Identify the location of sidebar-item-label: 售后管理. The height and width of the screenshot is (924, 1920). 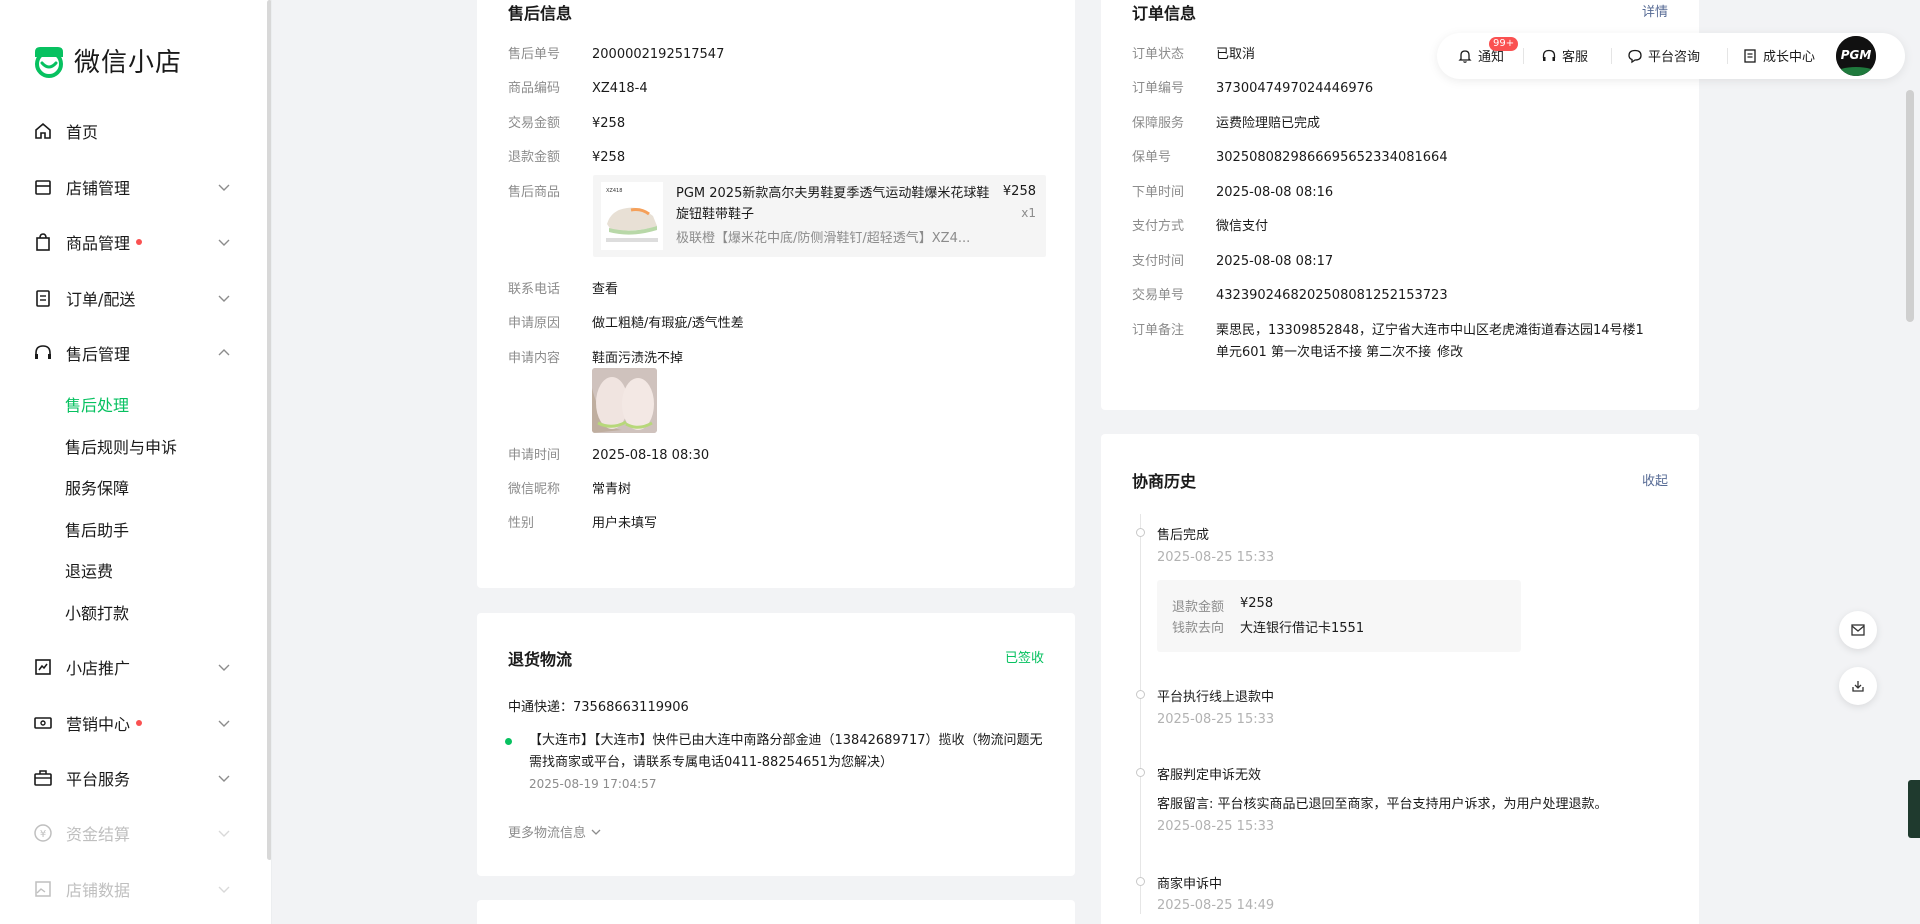
(98, 354).